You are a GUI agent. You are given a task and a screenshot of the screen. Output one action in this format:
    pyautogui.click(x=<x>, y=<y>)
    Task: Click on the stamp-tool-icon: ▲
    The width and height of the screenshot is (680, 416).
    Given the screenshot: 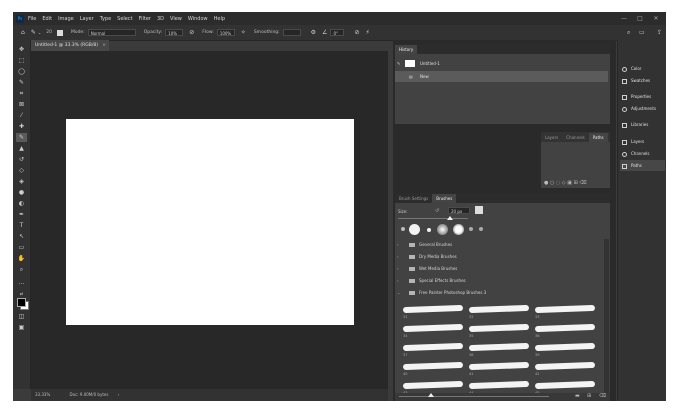 What is the action you would take?
    pyautogui.click(x=21, y=148)
    